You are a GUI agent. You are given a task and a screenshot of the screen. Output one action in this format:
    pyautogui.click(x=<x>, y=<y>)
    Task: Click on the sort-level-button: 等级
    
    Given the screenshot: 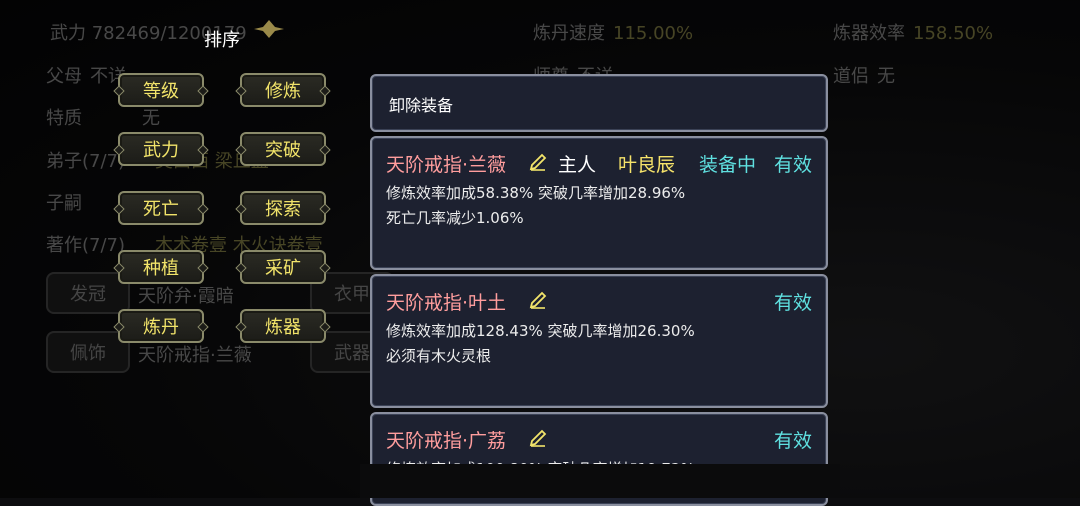 What is the action you would take?
    pyautogui.click(x=161, y=90)
    